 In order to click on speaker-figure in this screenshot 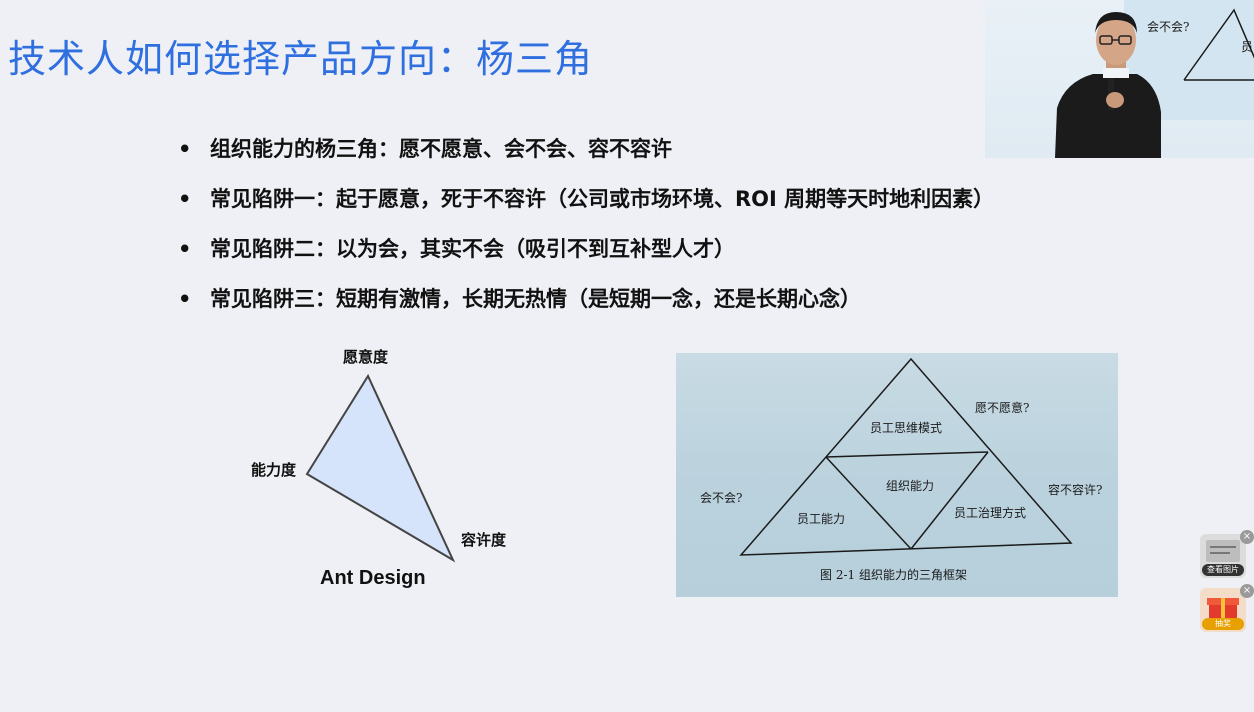, I will do `click(1108, 85)`.